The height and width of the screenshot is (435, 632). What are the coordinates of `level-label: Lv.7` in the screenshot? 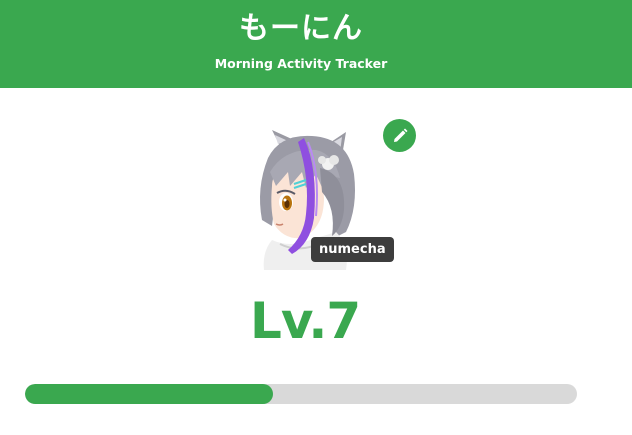 It's located at (305, 321).